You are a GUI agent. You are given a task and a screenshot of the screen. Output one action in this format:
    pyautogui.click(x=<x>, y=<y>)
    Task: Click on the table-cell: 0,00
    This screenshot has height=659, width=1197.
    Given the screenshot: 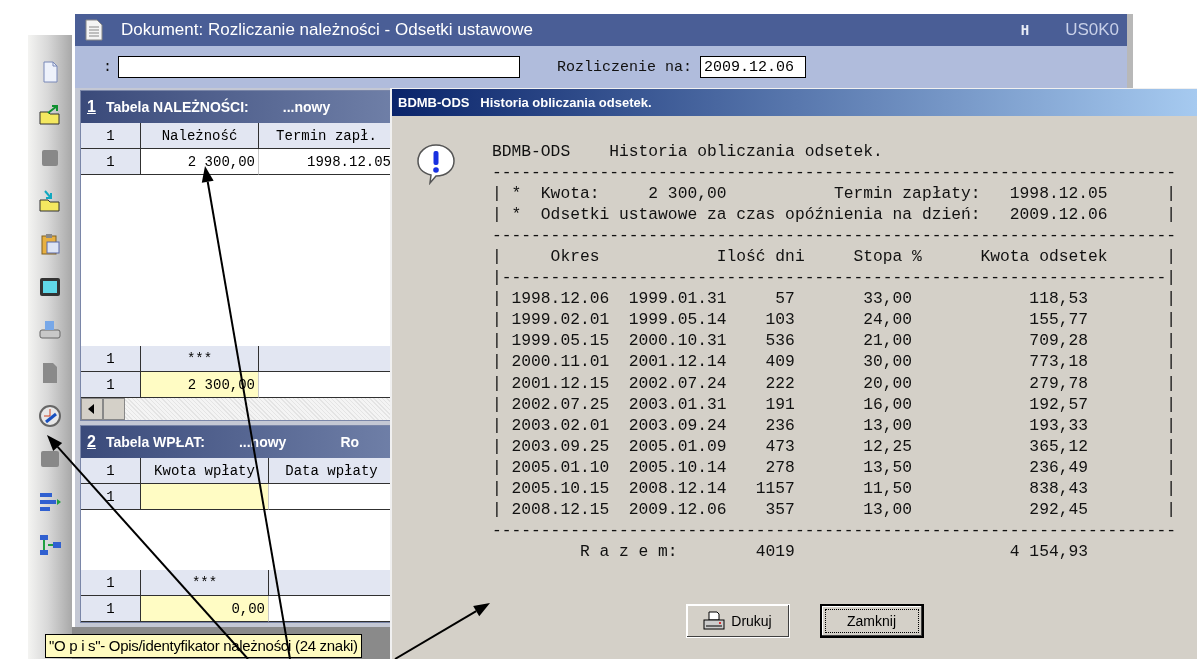 What is the action you would take?
    pyautogui.click(x=205, y=609)
    